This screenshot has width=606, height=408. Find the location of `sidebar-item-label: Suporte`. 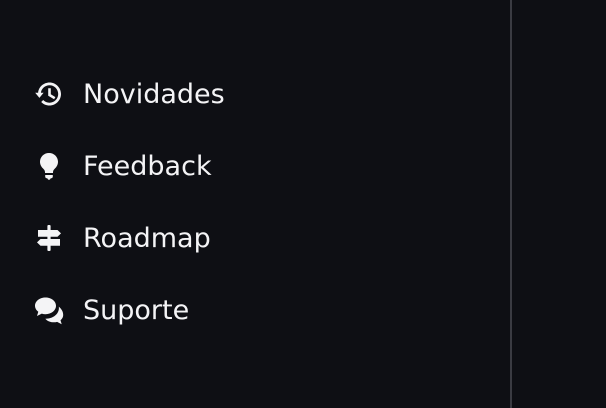

sidebar-item-label: Suporte is located at coordinates (136, 310).